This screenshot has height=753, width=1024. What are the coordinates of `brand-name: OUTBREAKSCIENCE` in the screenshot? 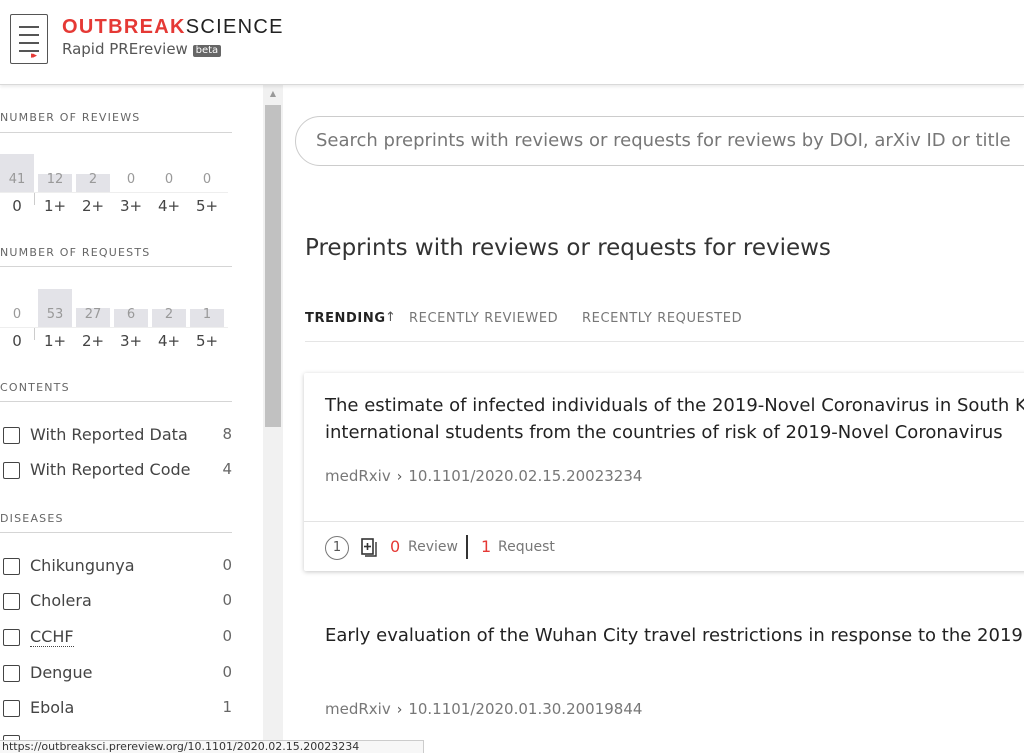 It's located at (173, 27).